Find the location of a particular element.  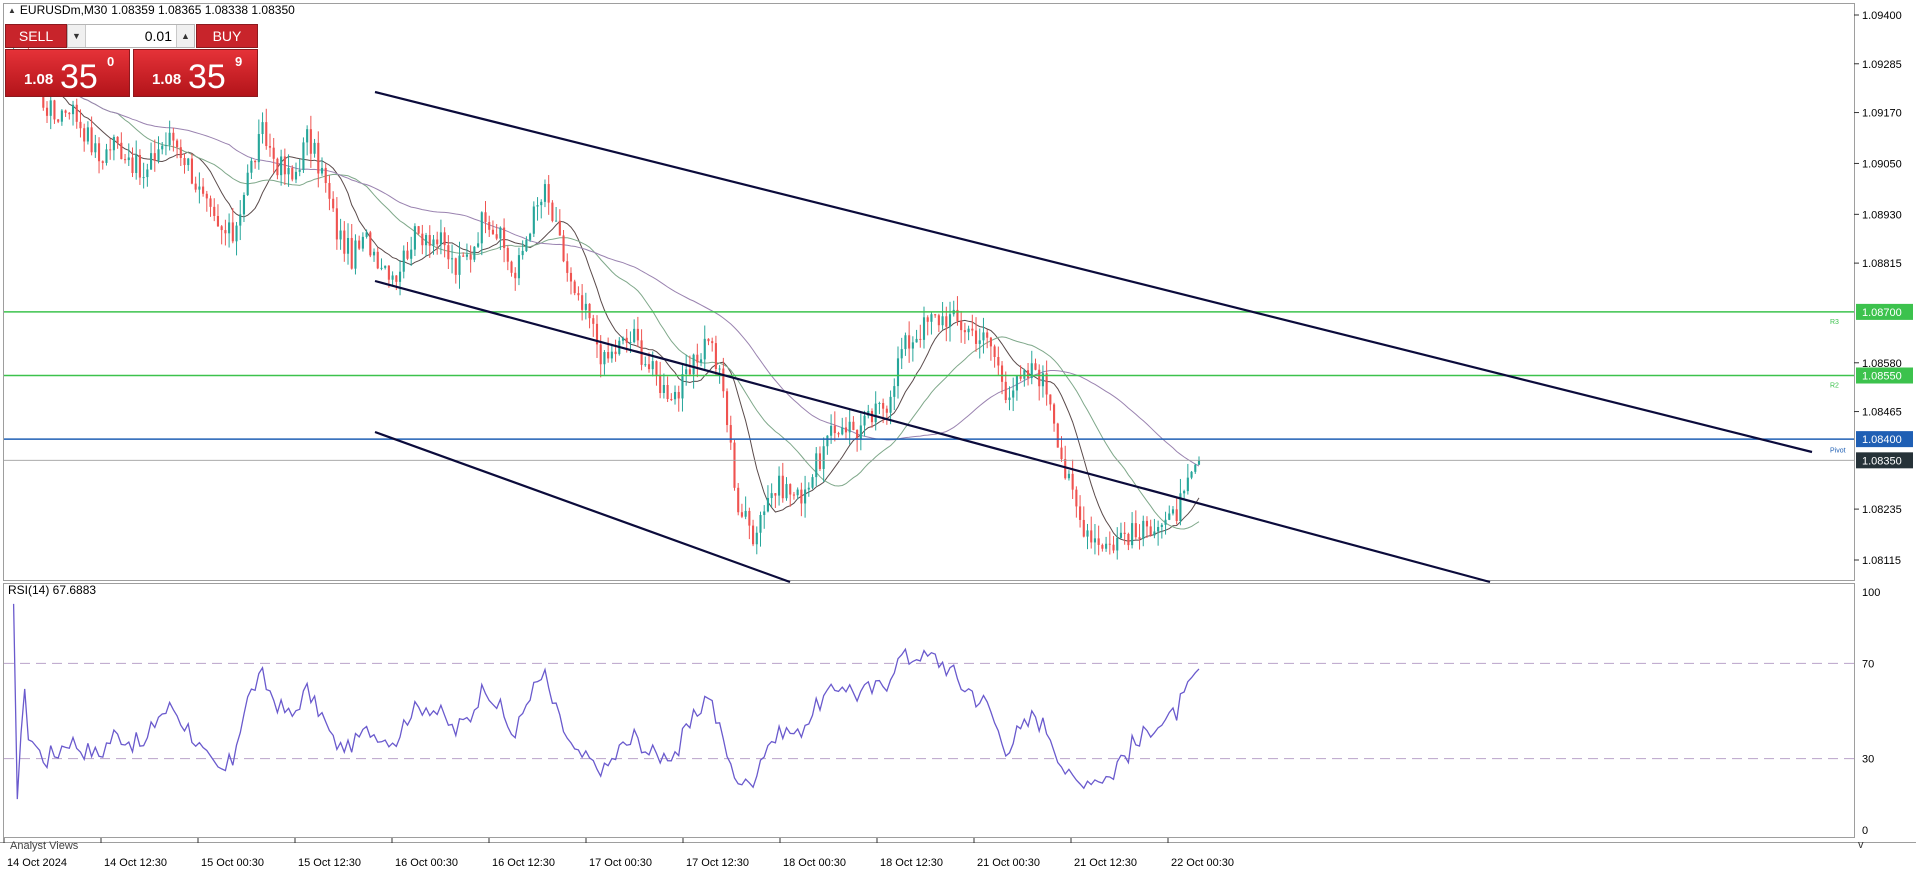

price-tick-label: 1.08465 is located at coordinates (1882, 413).